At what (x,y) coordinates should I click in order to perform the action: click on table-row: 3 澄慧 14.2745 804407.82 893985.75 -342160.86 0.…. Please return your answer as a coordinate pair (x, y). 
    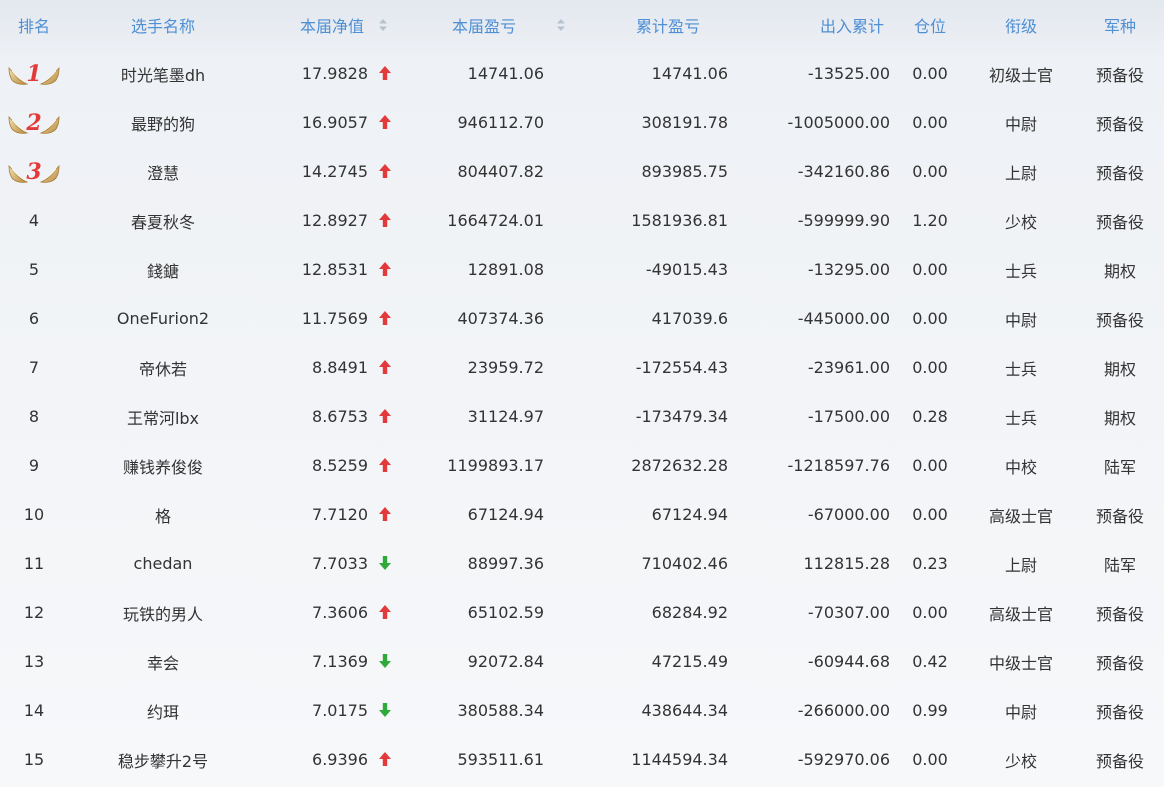
    Looking at the image, I should click on (582, 171).